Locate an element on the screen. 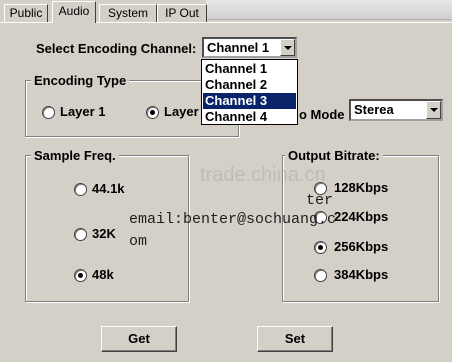 This screenshot has height=362, width=452. radio-44k is located at coordinates (80, 189).